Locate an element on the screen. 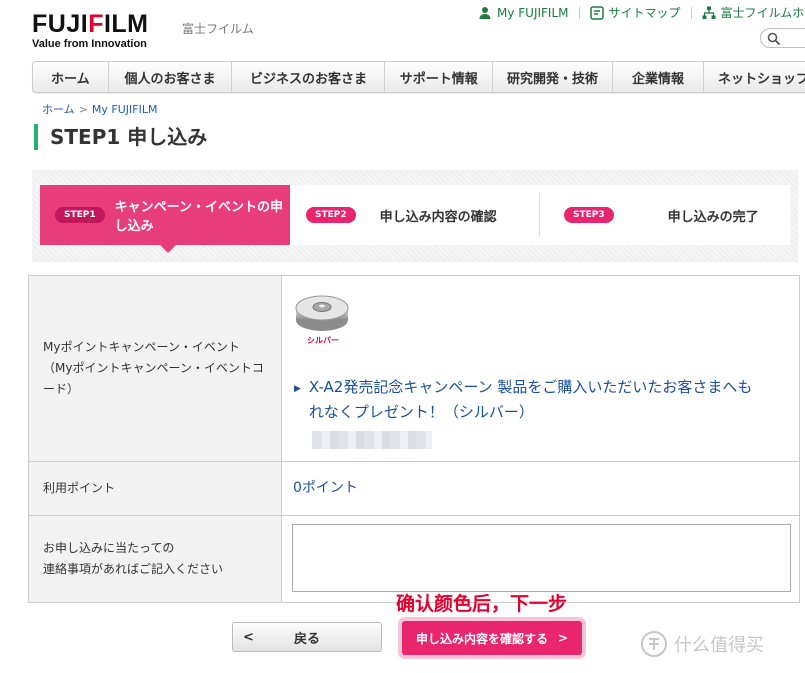 The image size is (805, 673). sitemap-link: サイトマップ is located at coordinates (635, 12).